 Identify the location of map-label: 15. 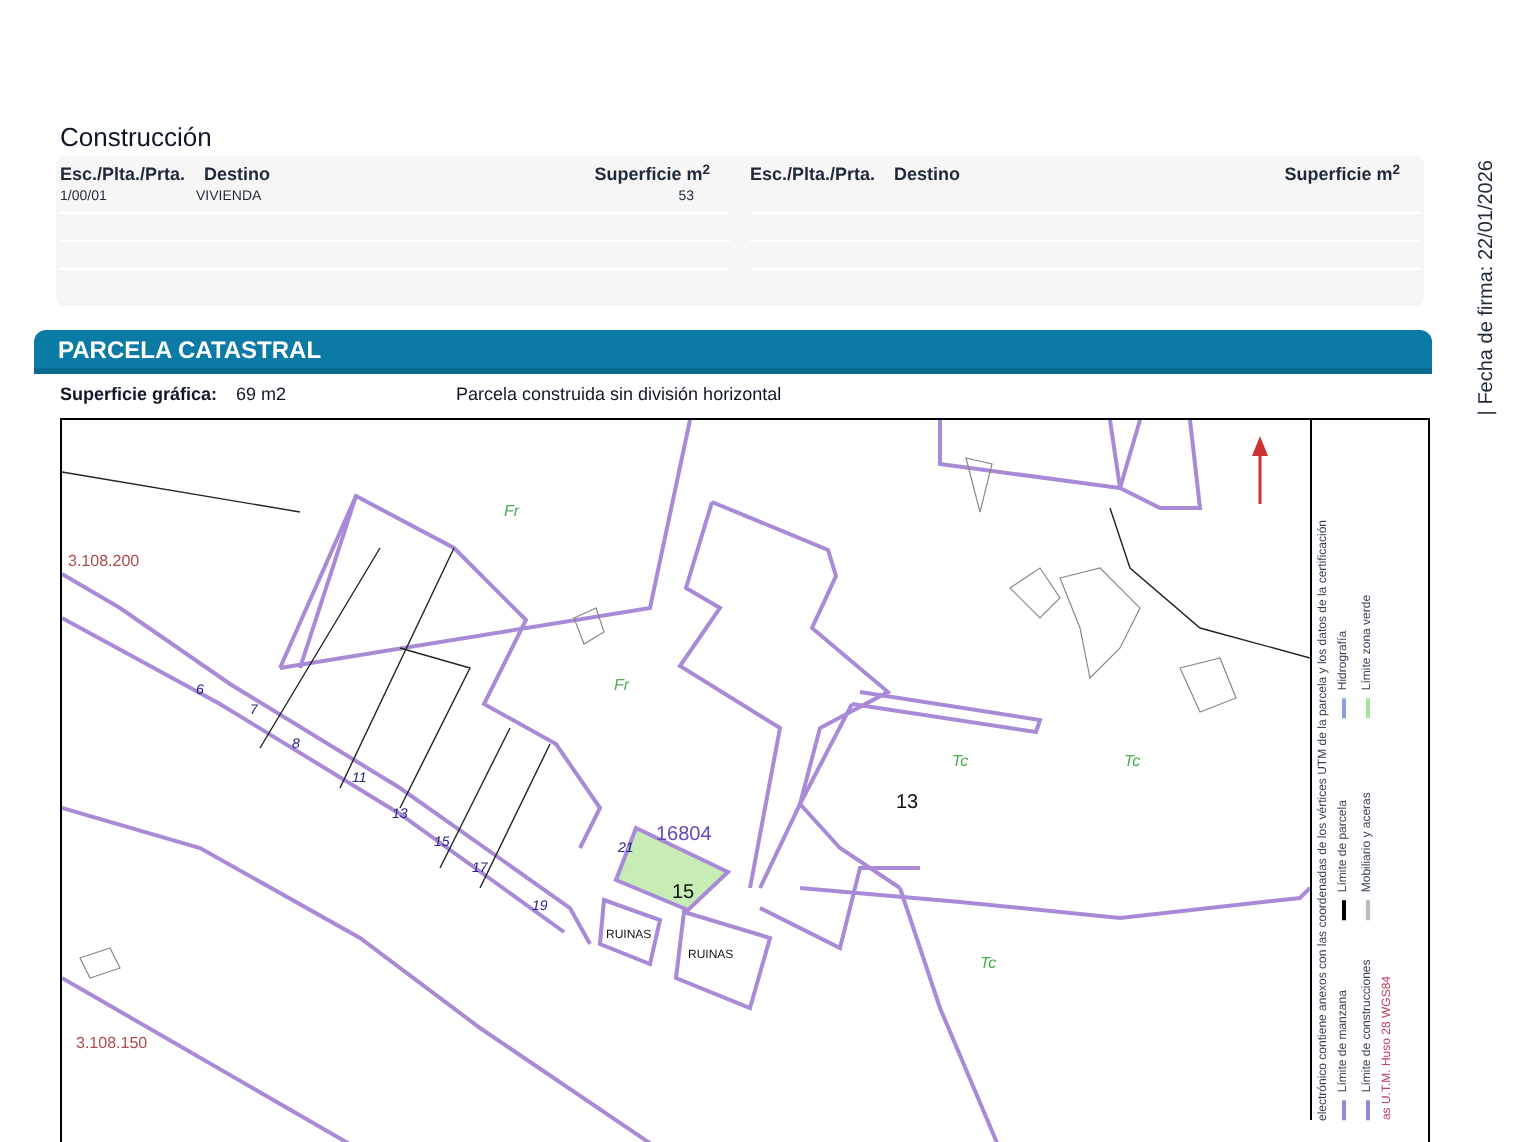
(683, 893).